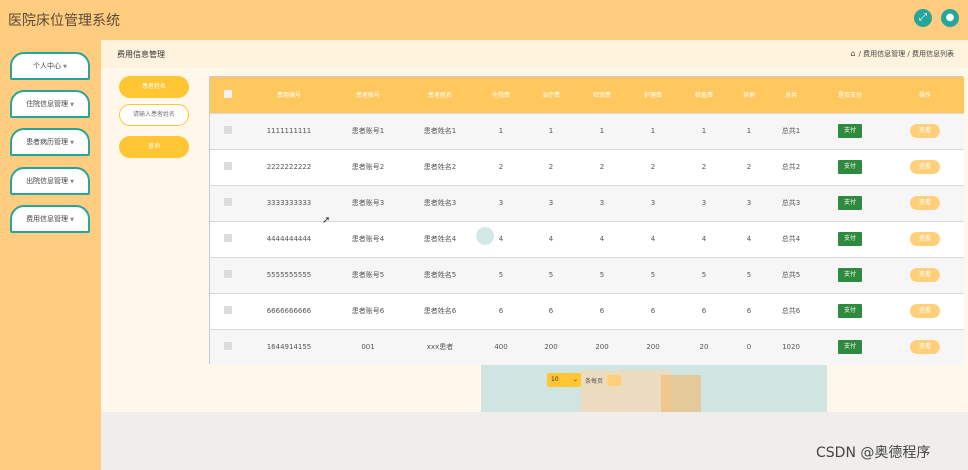  Describe the element at coordinates (50, 104) in the screenshot. I see `sidebar-item-inpatient: 住院信息管理 ▼` at that location.